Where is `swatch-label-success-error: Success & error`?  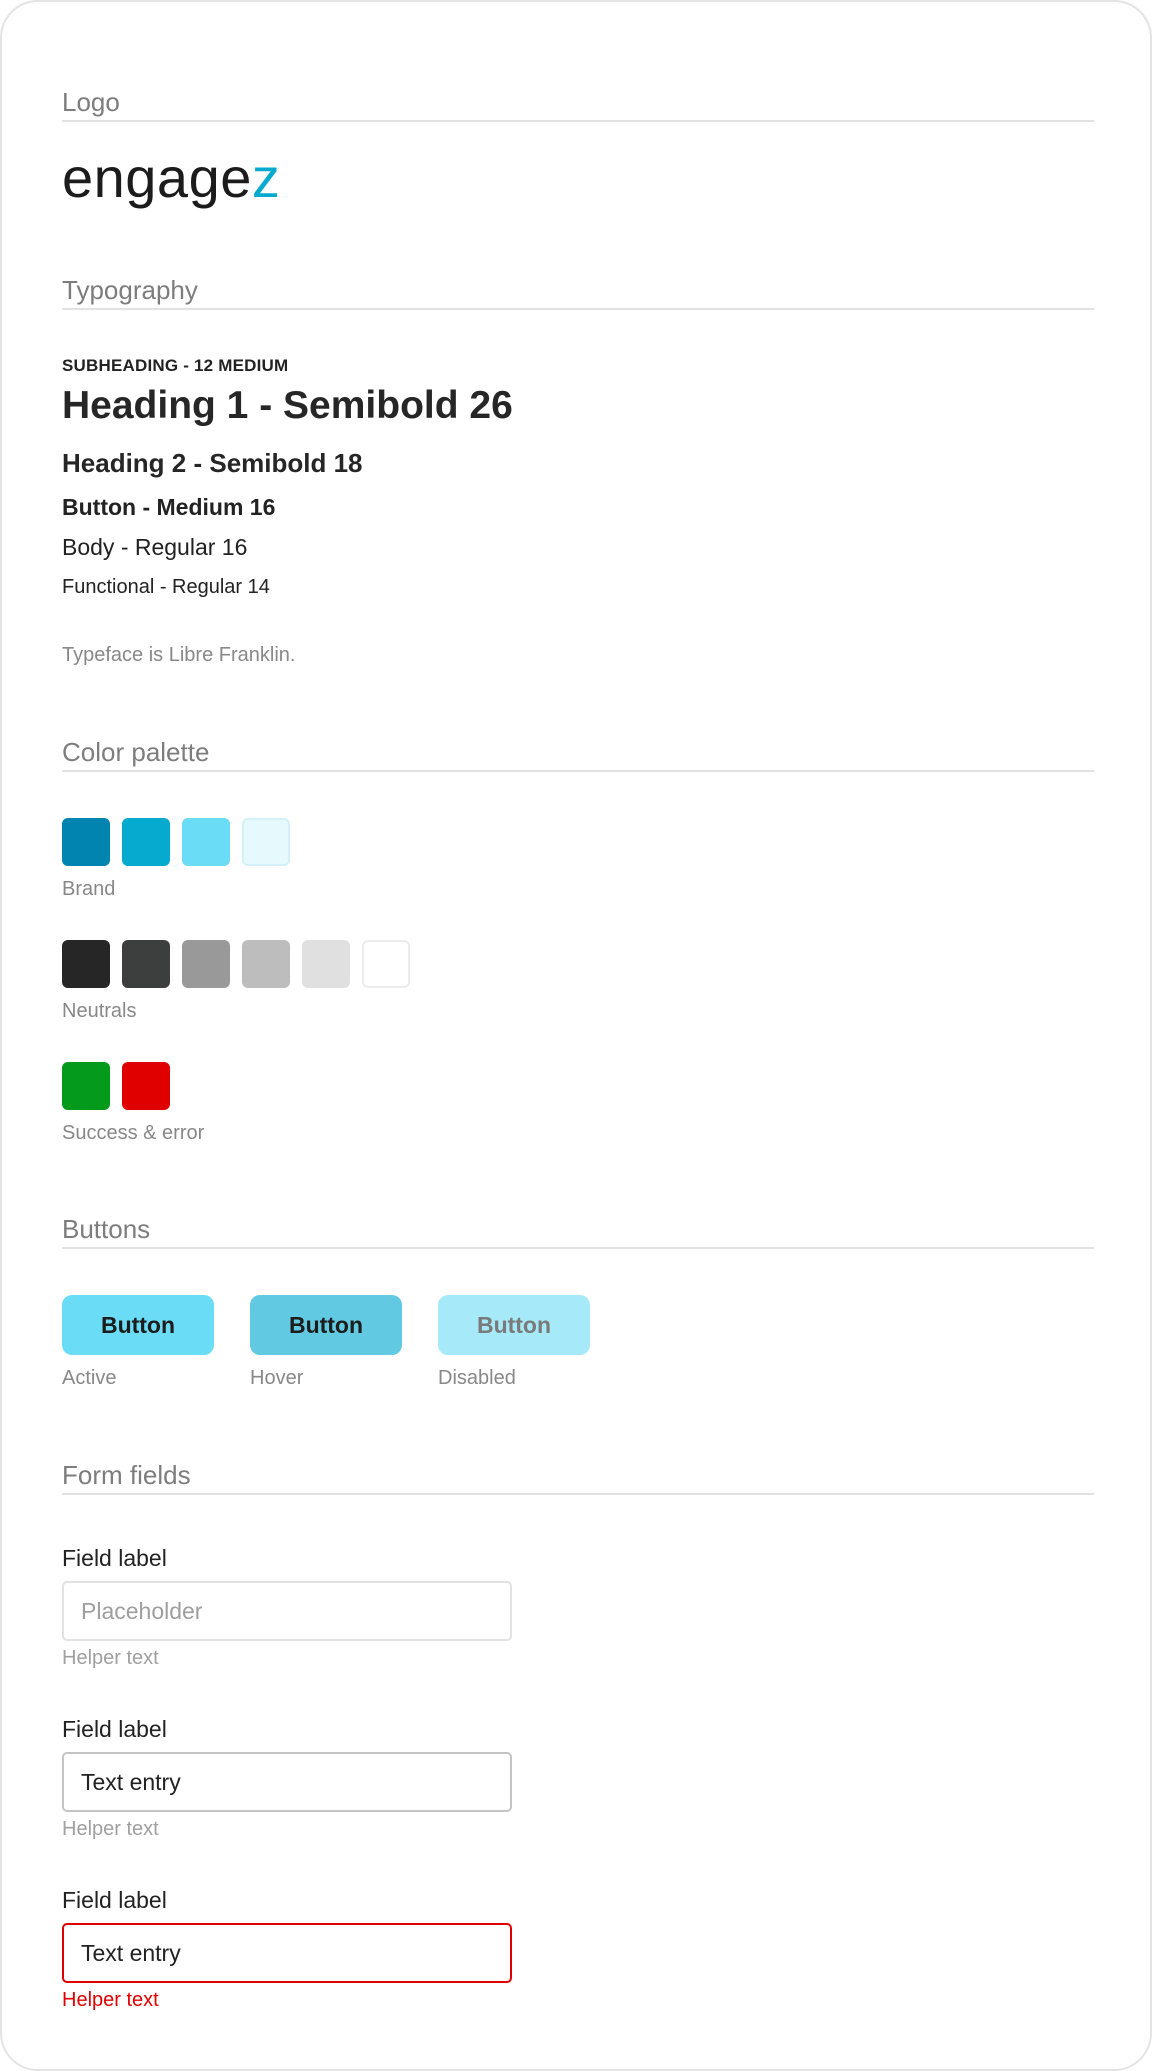
swatch-label-success-error: Success & error is located at coordinates (133, 1133).